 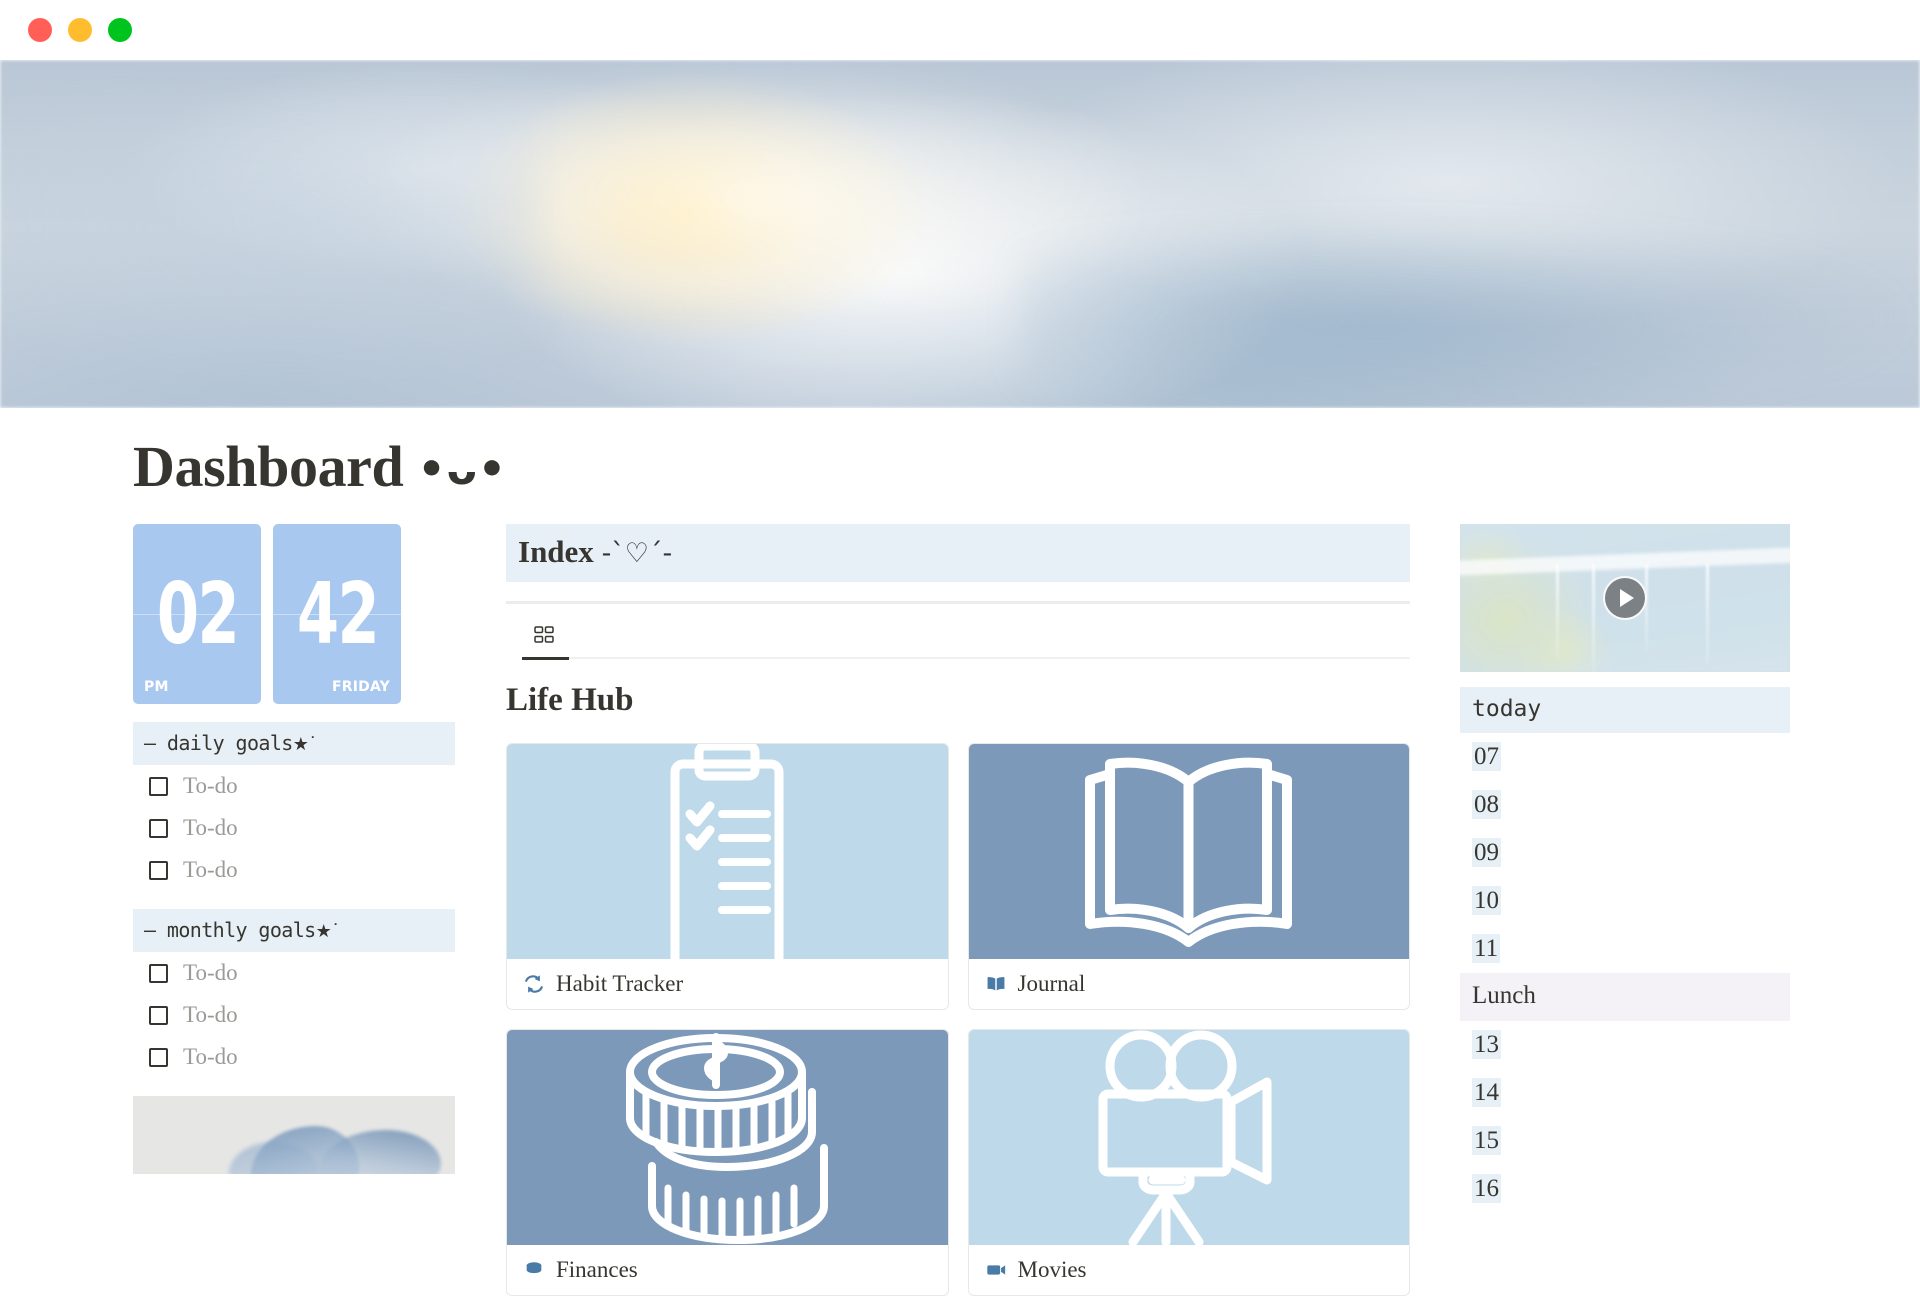 I want to click on schedule-row-lunch: Lunch, so click(x=1625, y=997).